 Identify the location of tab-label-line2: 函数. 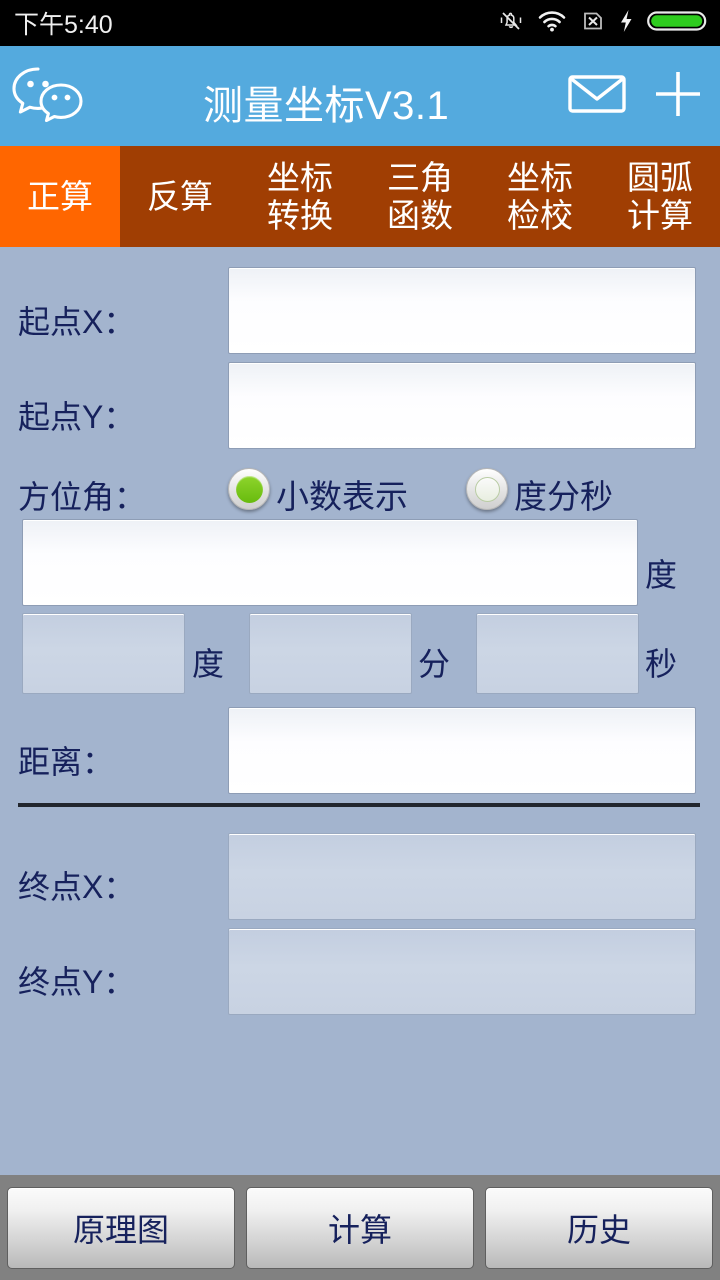
(420, 215).